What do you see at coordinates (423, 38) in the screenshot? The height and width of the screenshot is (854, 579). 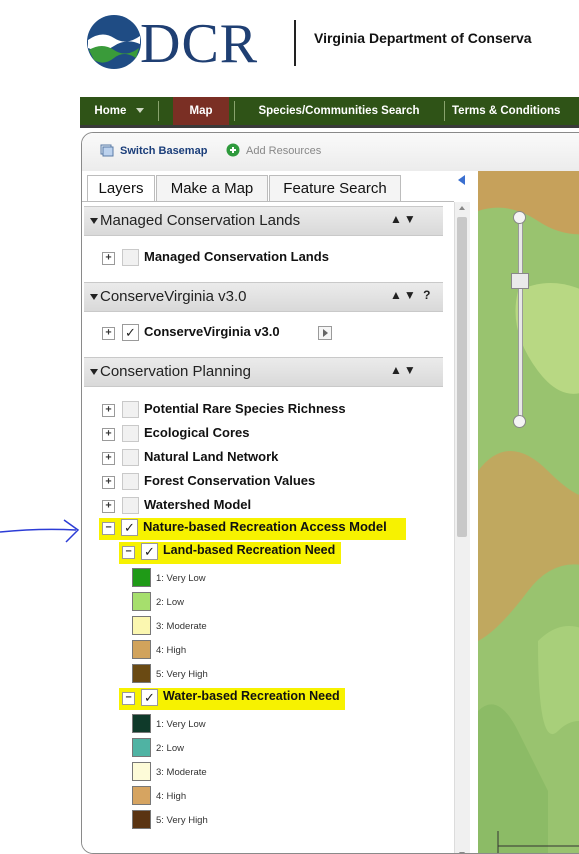 I see `agency-name: Virginia Department of Conserva` at bounding box center [423, 38].